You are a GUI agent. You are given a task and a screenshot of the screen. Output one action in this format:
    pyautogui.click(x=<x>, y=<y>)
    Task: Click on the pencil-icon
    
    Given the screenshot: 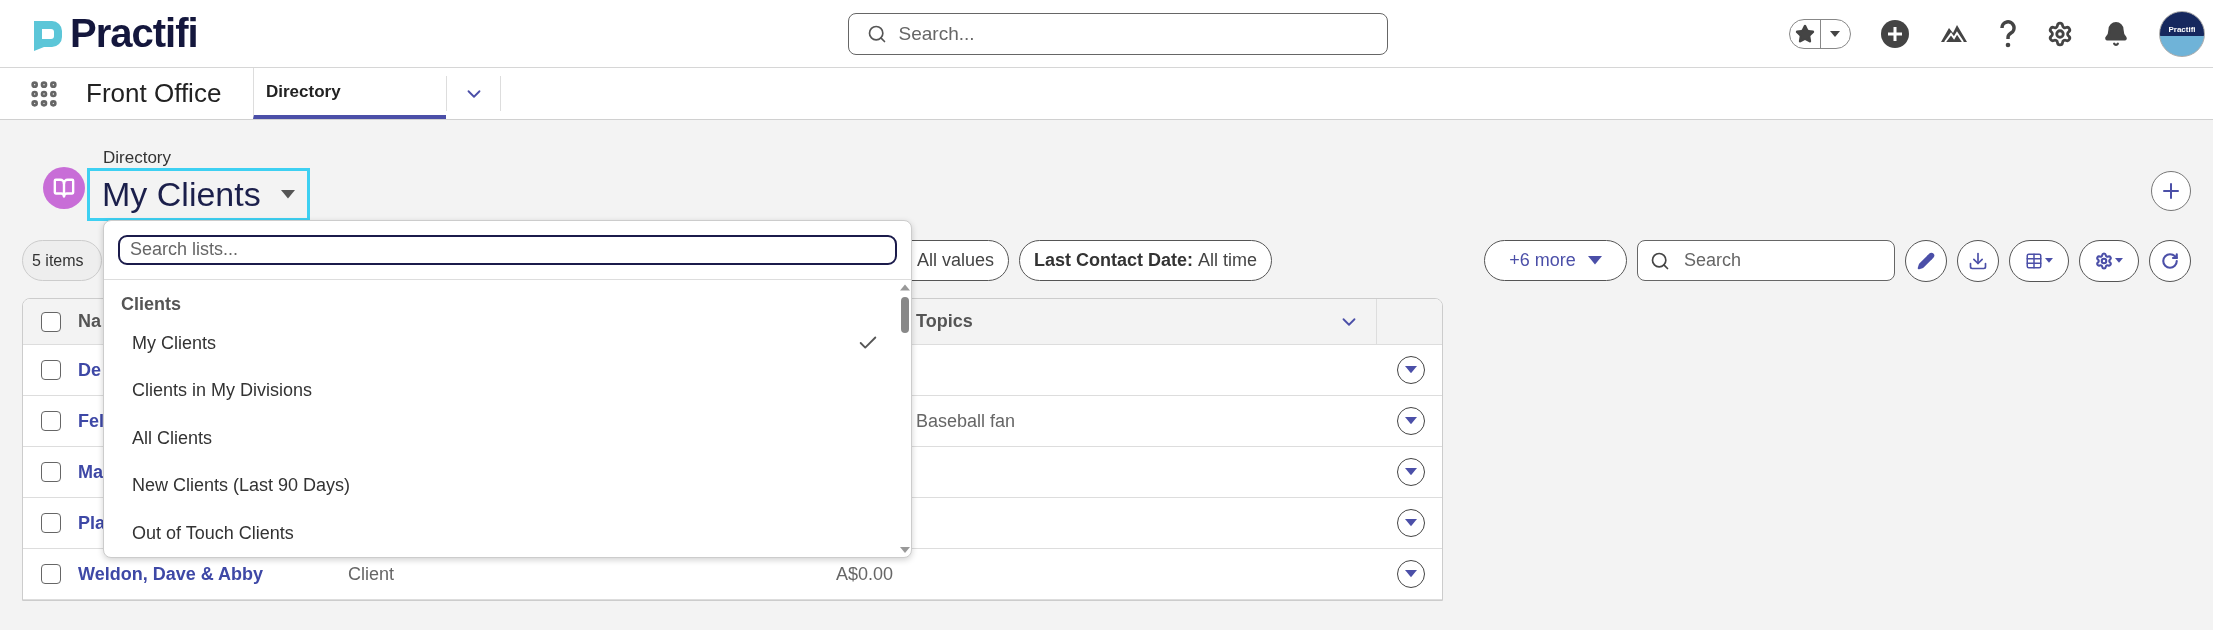 What is the action you would take?
    pyautogui.click(x=1926, y=260)
    